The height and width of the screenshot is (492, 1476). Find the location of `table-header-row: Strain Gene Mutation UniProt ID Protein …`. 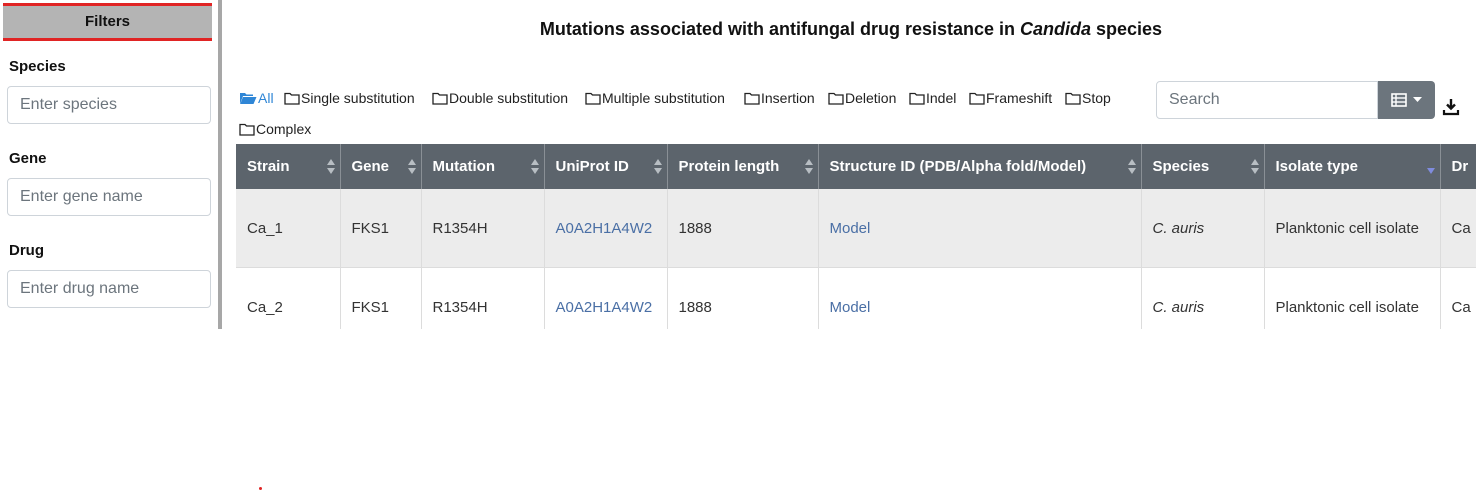

table-header-row: Strain Gene Mutation UniProt ID Protein … is located at coordinates (856, 166).